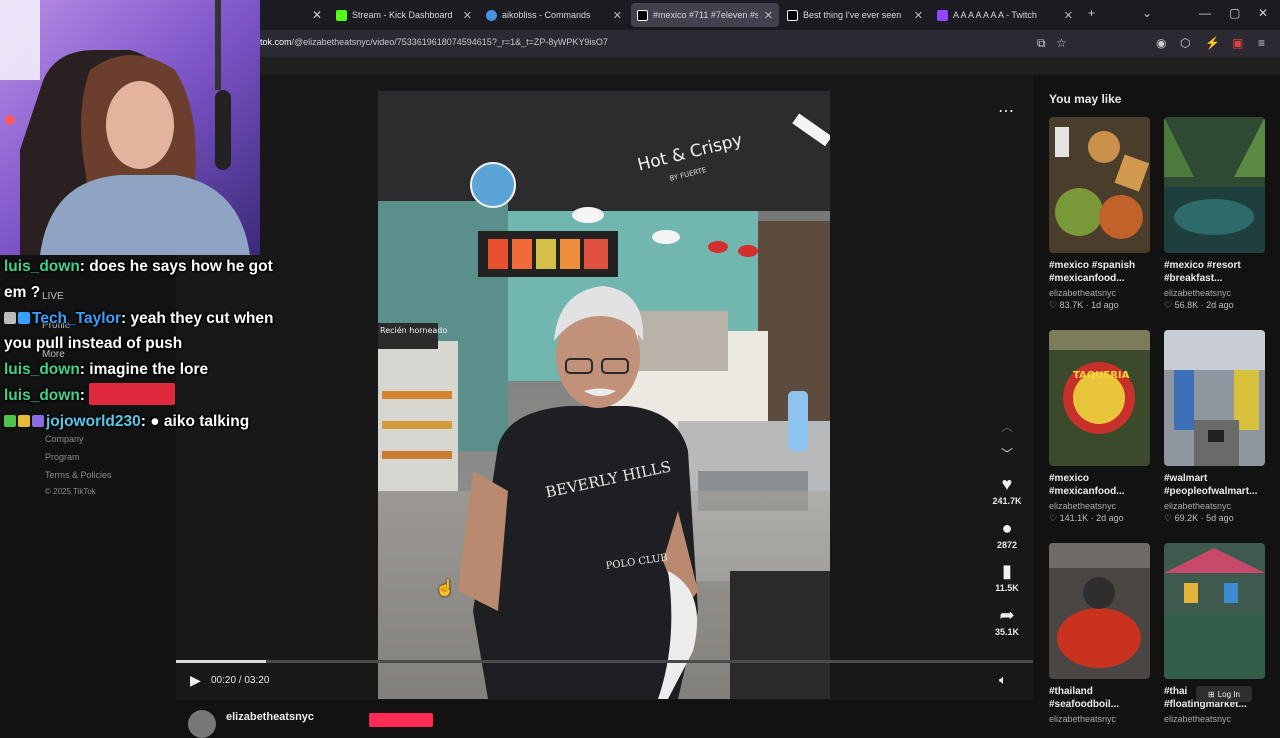 The height and width of the screenshot is (738, 1280). What do you see at coordinates (195, 680) in the screenshot?
I see `play-icon: ▶` at bounding box center [195, 680].